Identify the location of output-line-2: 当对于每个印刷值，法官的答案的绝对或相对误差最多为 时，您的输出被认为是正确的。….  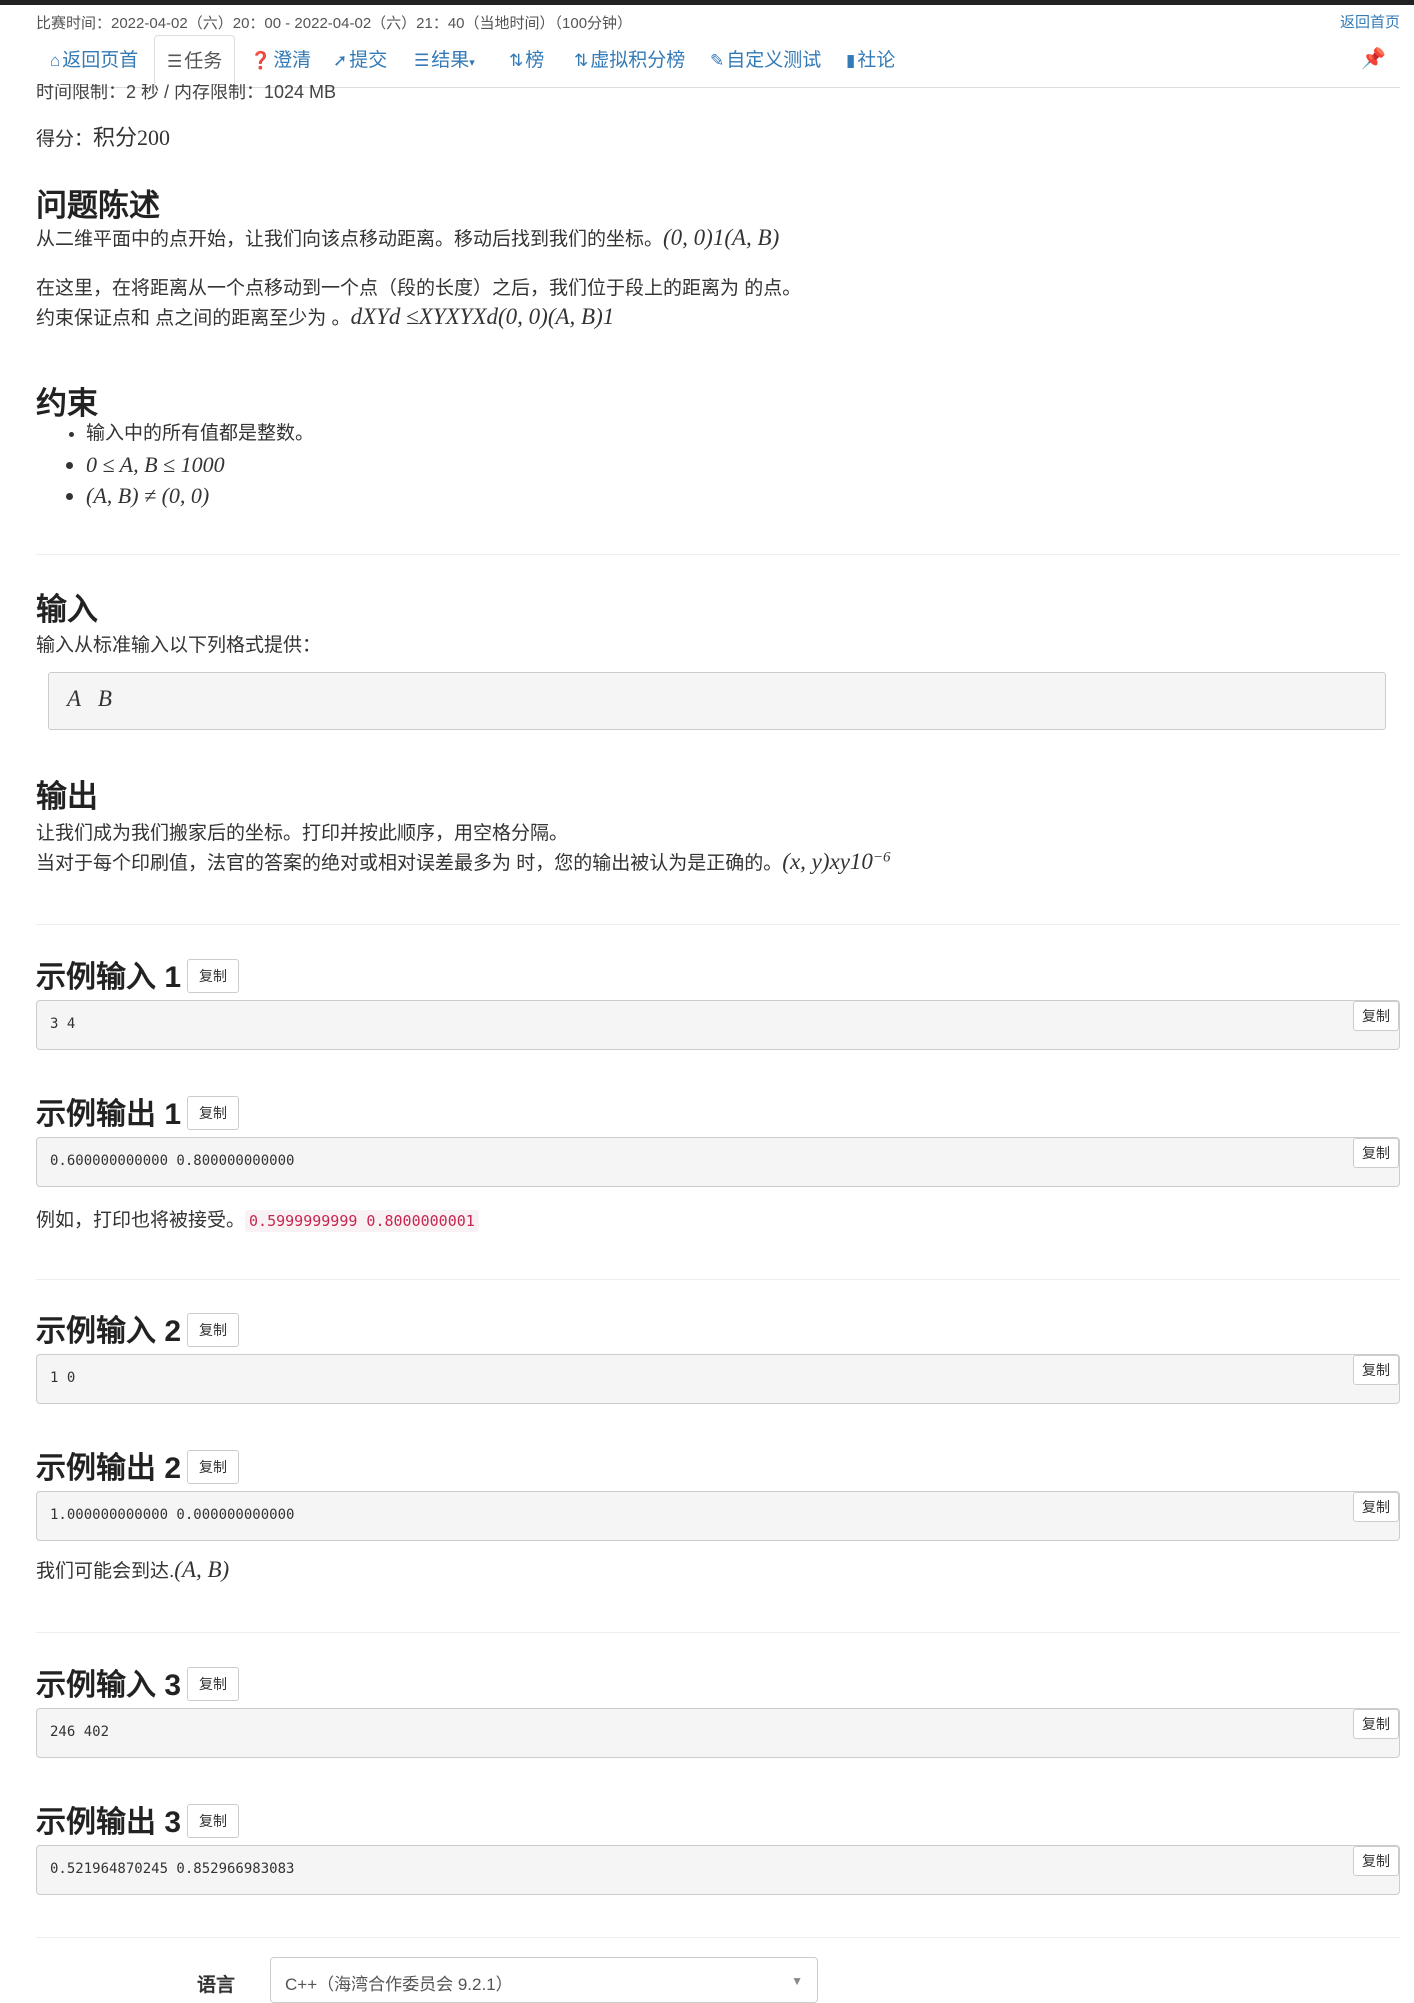
(463, 861).